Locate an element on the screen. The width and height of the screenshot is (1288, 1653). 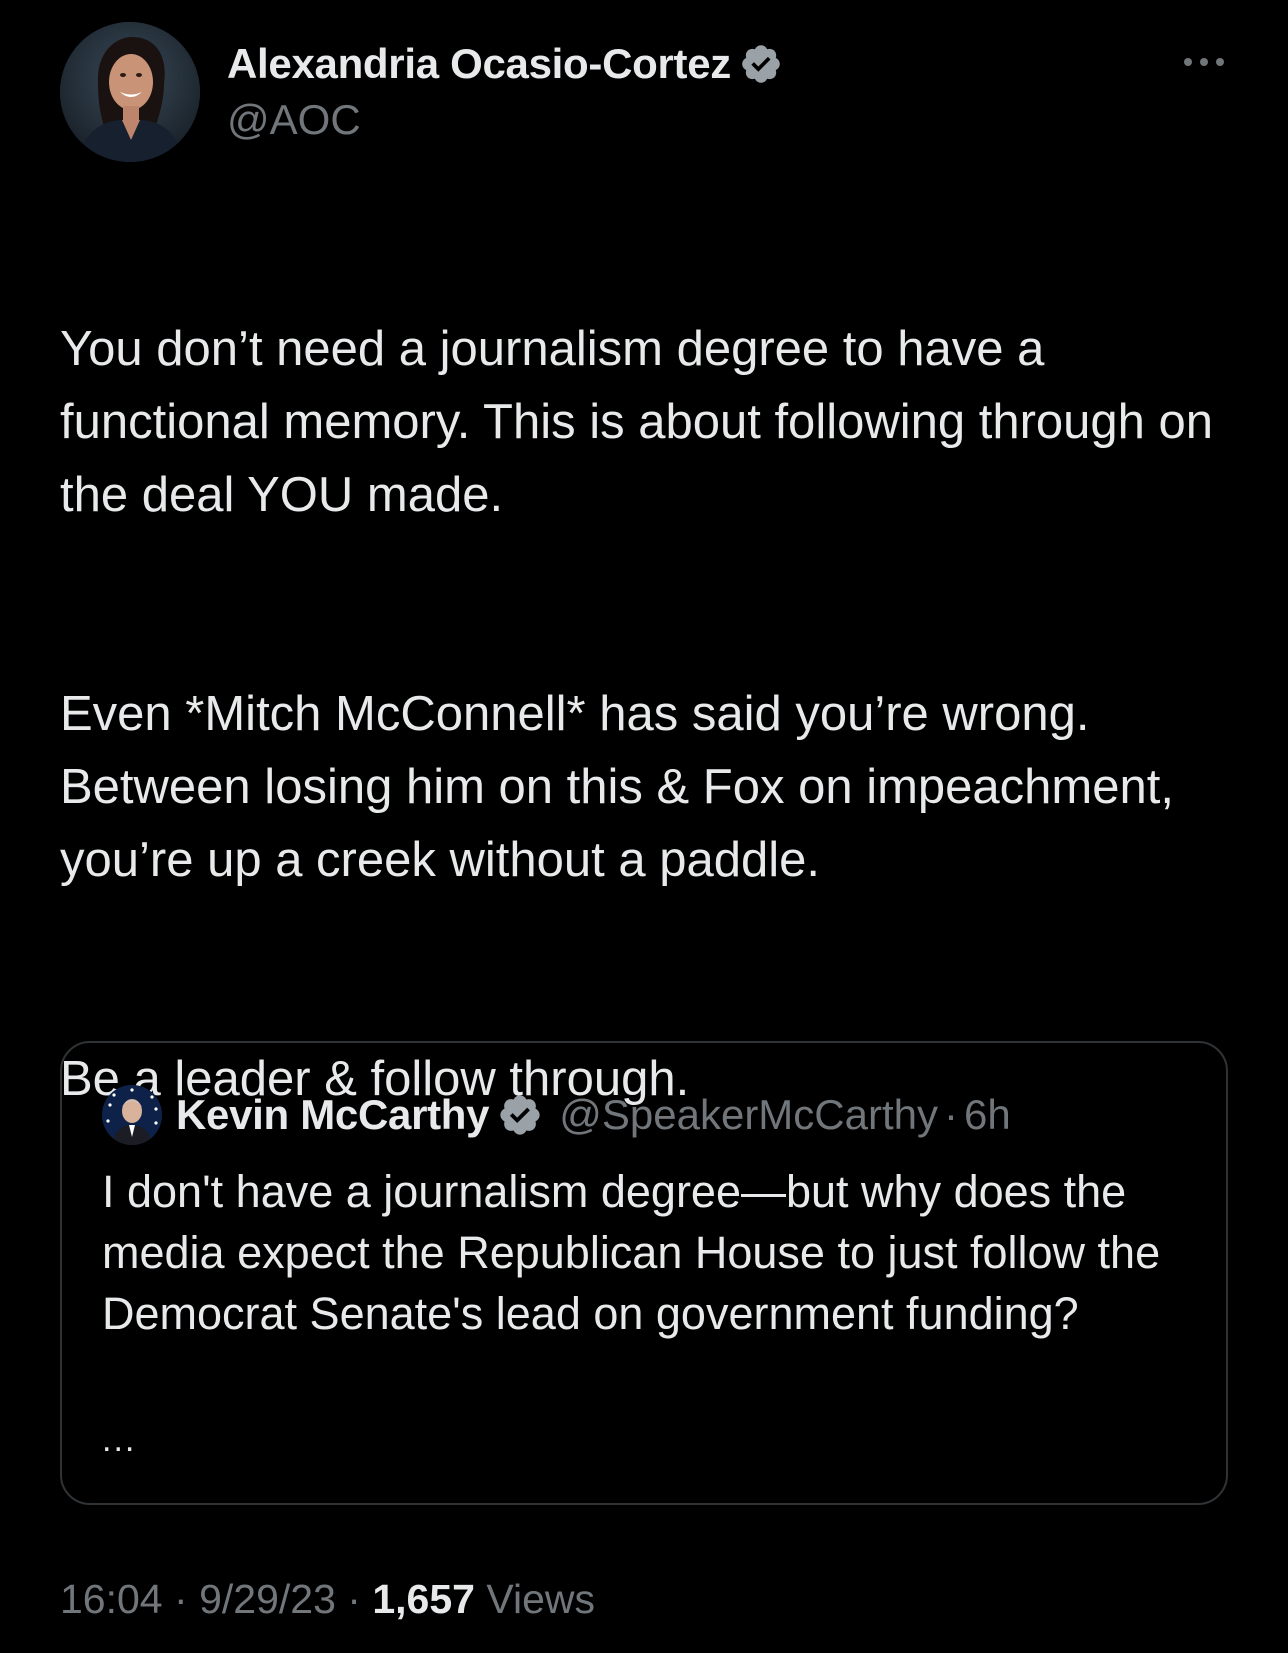
quoted-author-handle: @SpeakerMcCarthy is located at coordinates (748, 1115).